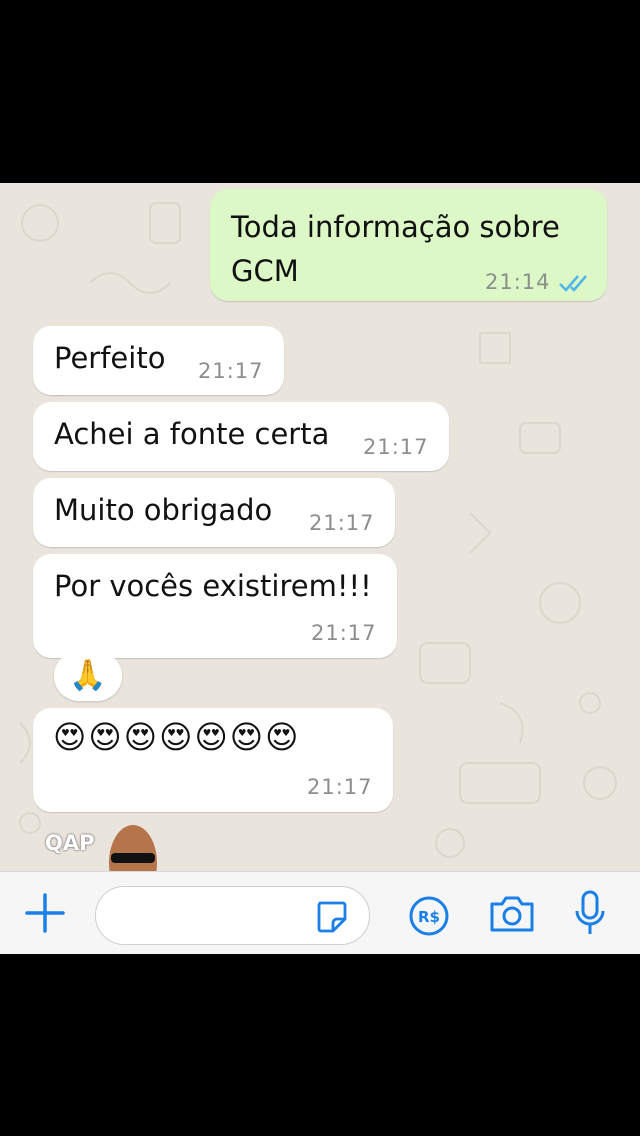 This screenshot has width=640, height=1136. I want to click on message-input-bar: R$, so click(320, 912).